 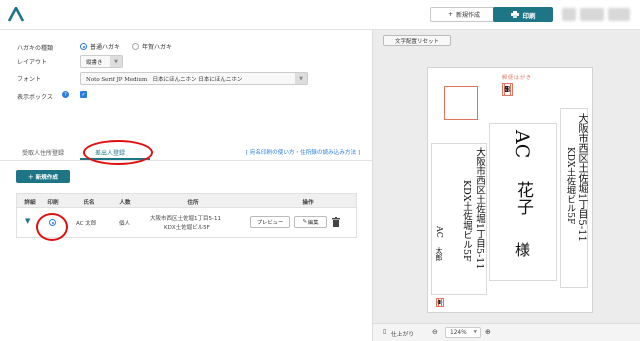 I want to click on layout-label: レイアウト, so click(x=32, y=62).